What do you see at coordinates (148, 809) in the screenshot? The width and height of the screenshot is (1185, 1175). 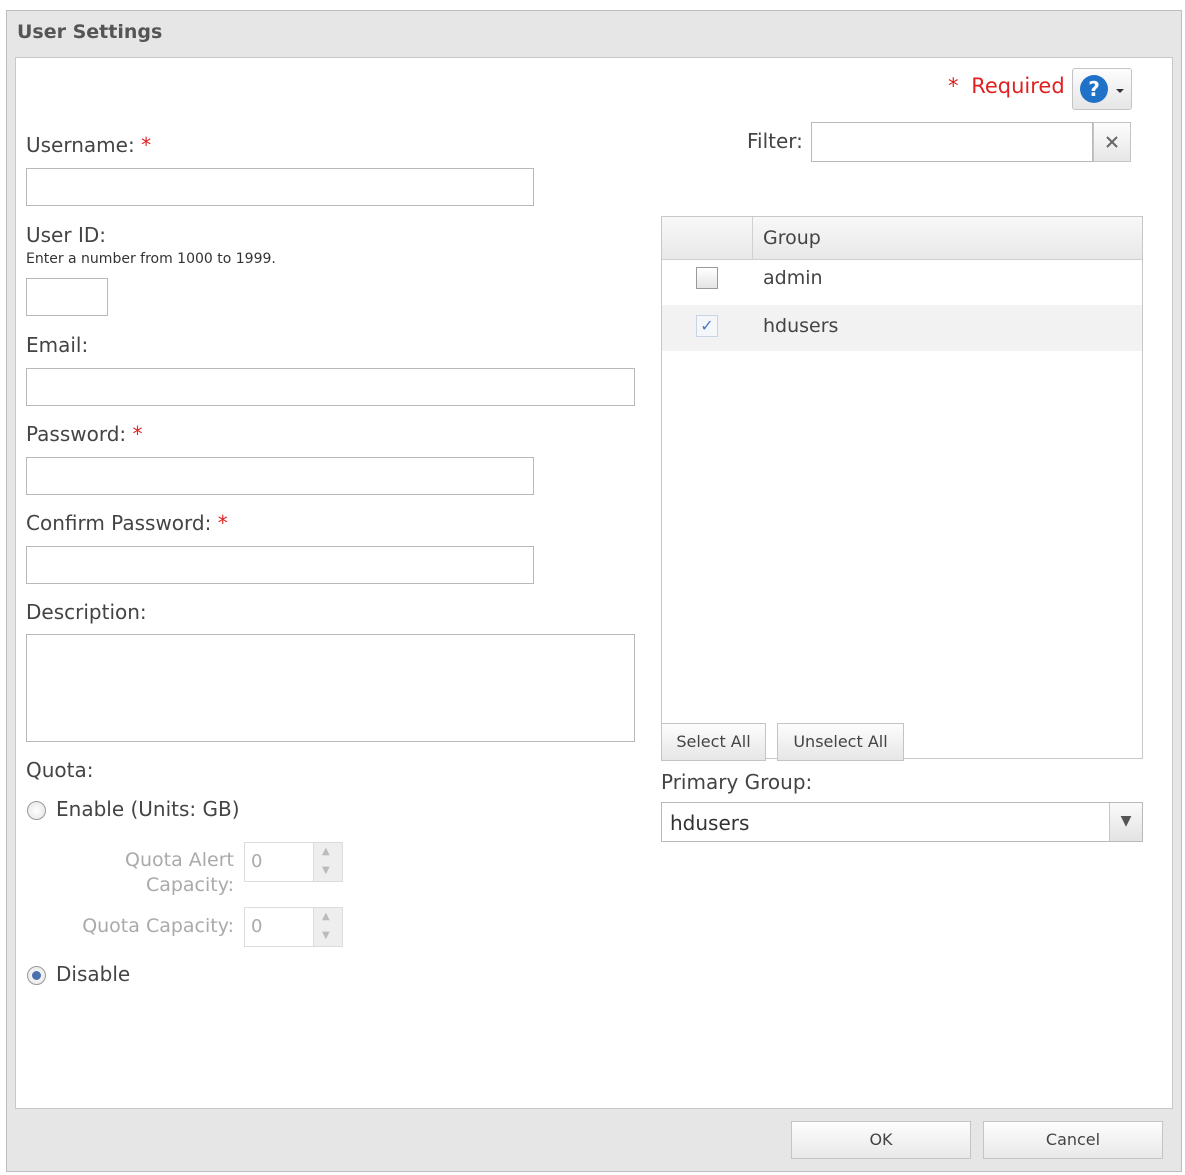 I see `quota-enable-label: Enable (Units: GB)` at bounding box center [148, 809].